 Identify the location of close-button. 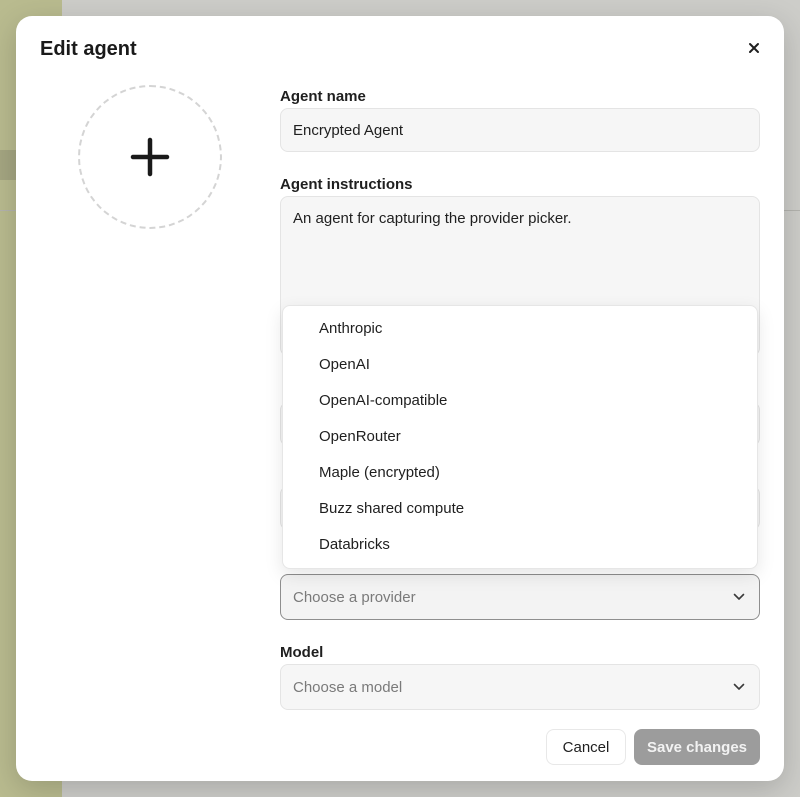
(754, 48).